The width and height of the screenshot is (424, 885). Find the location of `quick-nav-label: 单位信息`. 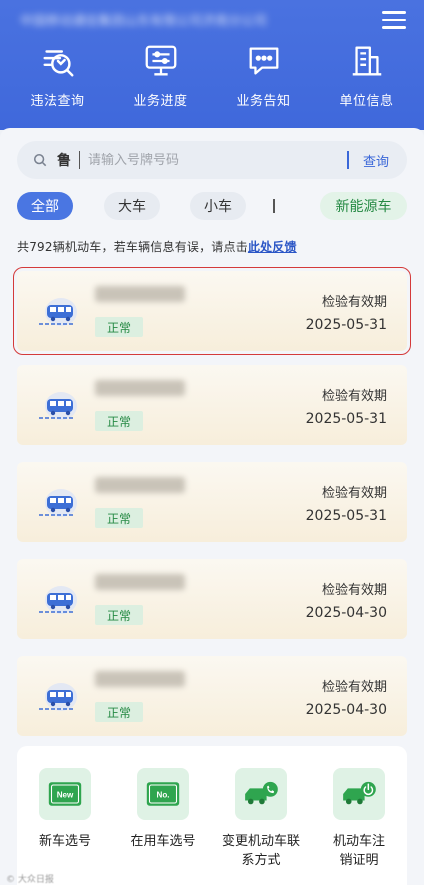

quick-nav-label: 单位信息 is located at coordinates (366, 101).